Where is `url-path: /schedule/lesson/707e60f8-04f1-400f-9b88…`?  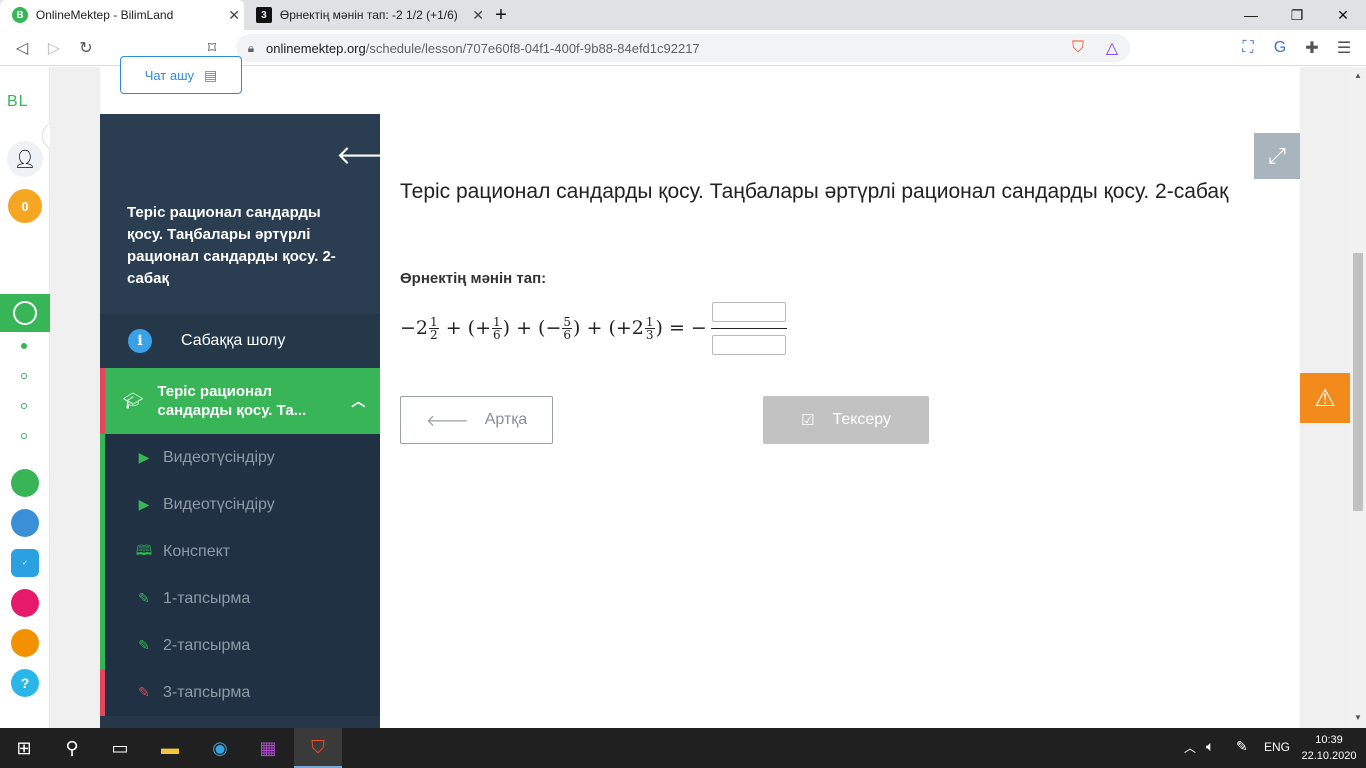 url-path: /schedule/lesson/707e60f8-04f1-400f-9b88… is located at coordinates (532, 48).